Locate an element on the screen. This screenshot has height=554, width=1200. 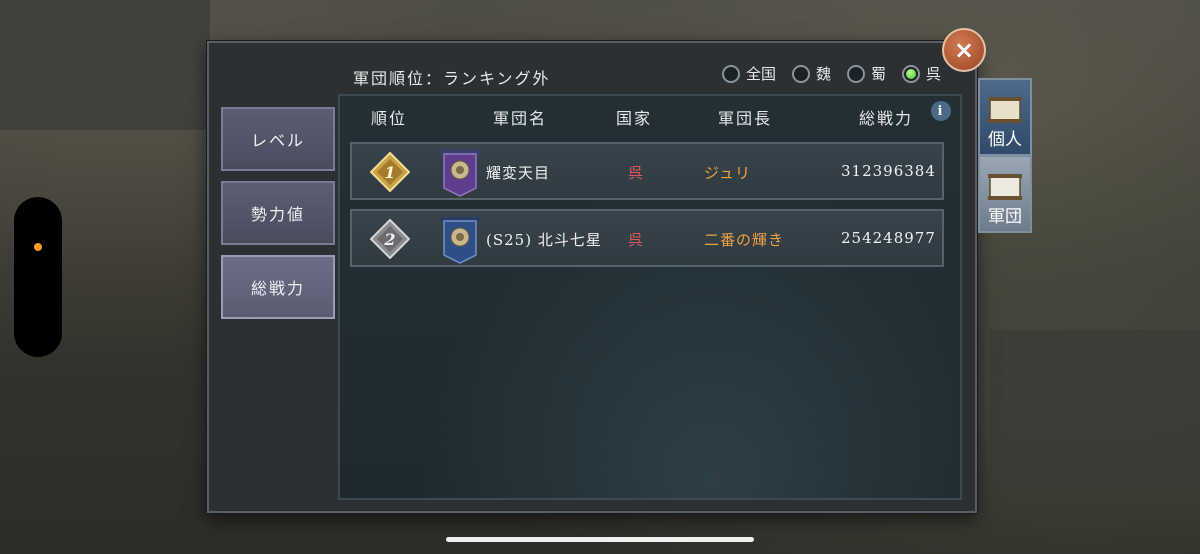
table-row: 1 耀変天目 呉 ジュリ 312396384 is located at coordinates (647, 171).